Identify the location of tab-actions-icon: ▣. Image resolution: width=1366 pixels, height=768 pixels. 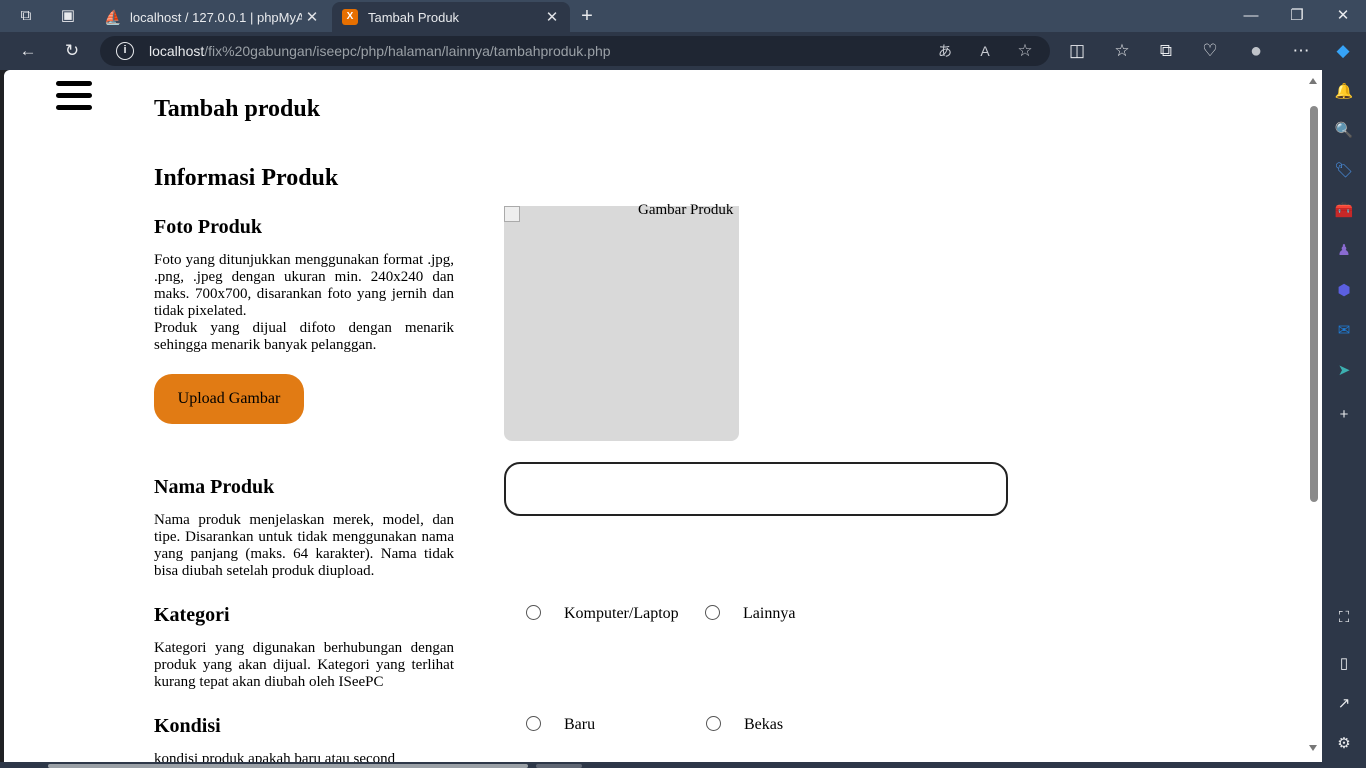
(68, 16).